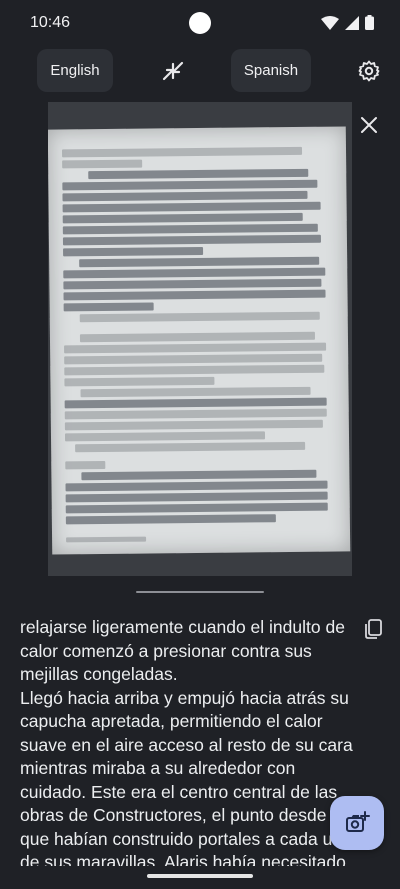  What do you see at coordinates (369, 71) in the screenshot?
I see `gear-icon` at bounding box center [369, 71].